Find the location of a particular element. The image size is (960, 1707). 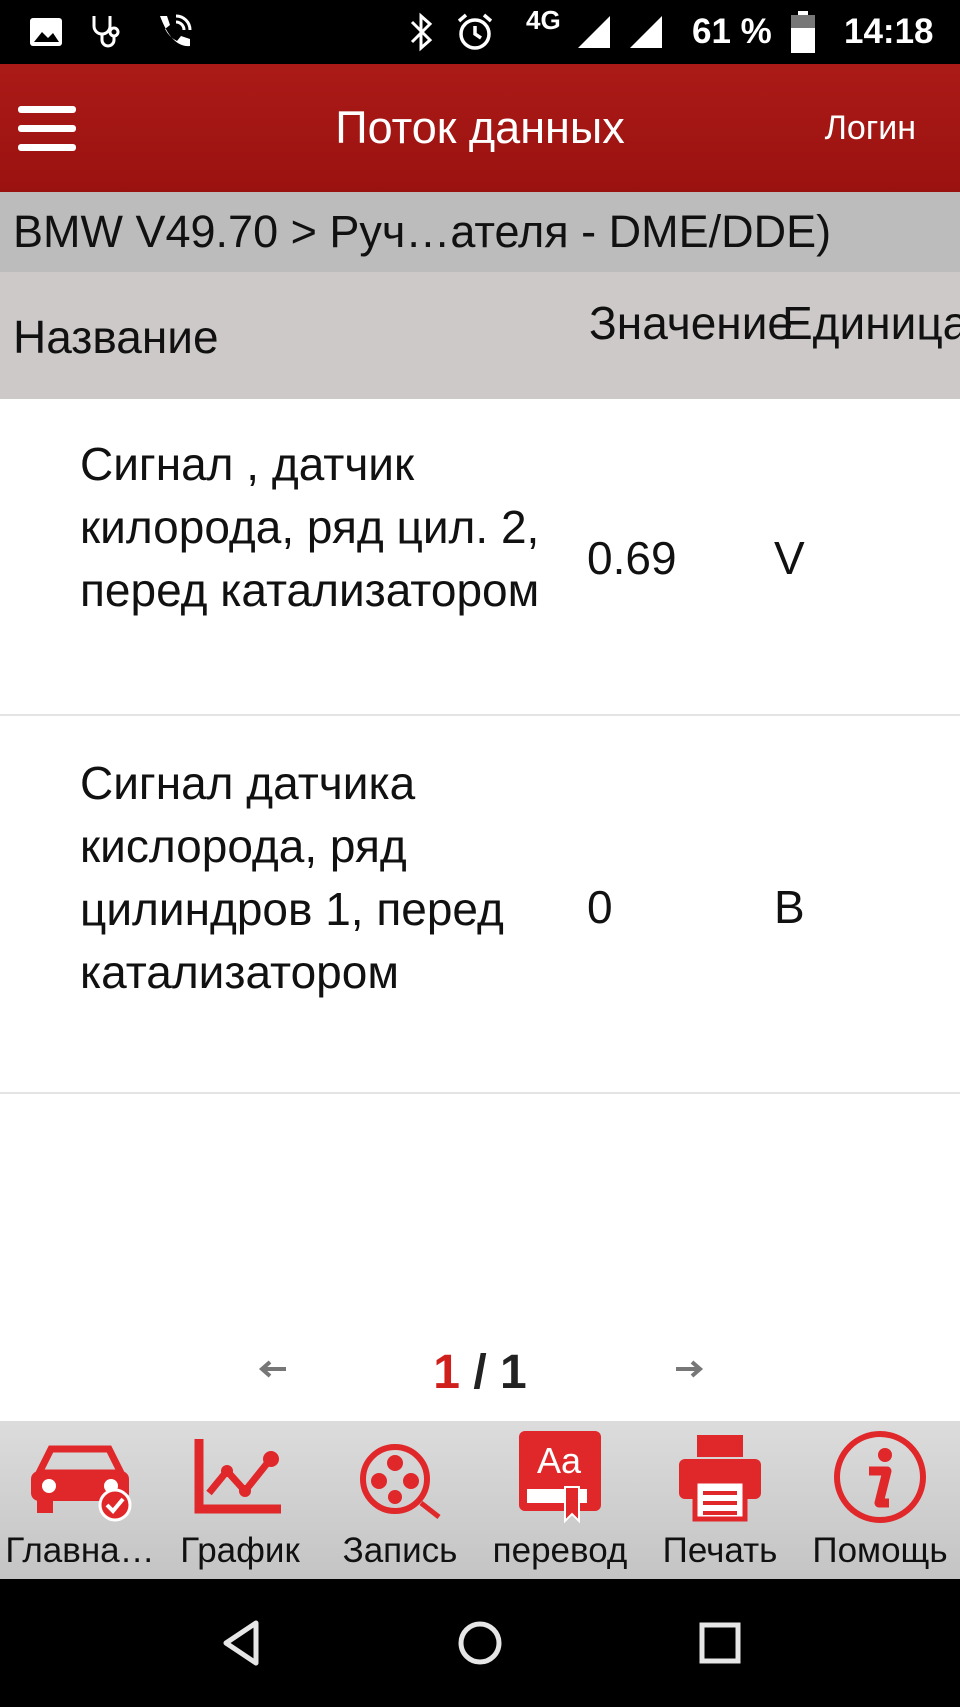

battery-icon is located at coordinates (803, 32).